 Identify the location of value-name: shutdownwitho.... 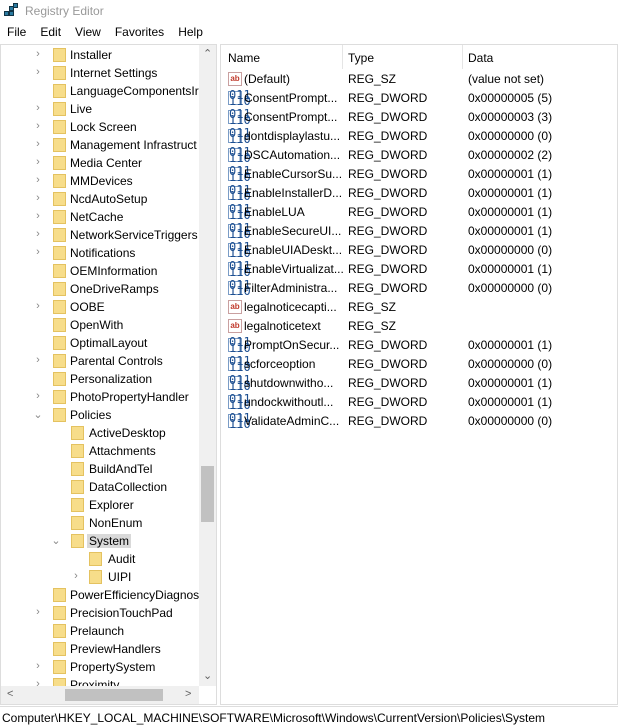
(289, 383).